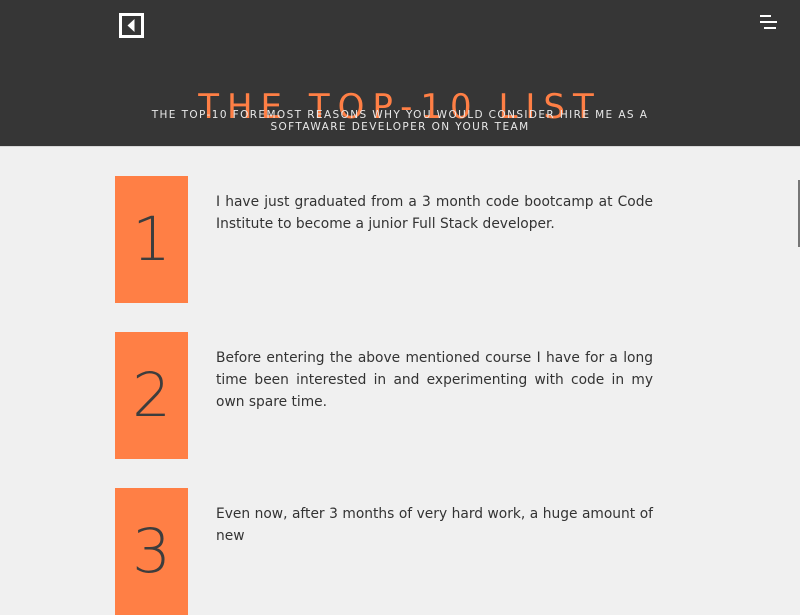  I want to click on reason-number-2: 2, so click(151, 395).